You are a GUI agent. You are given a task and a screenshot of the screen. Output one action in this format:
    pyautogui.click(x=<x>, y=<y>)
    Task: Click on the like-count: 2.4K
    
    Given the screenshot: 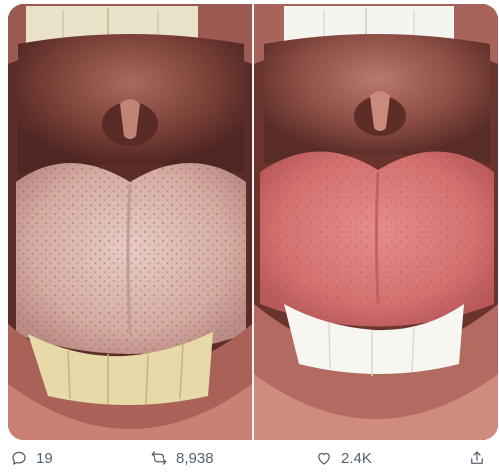 What is the action you would take?
    pyautogui.click(x=356, y=458)
    